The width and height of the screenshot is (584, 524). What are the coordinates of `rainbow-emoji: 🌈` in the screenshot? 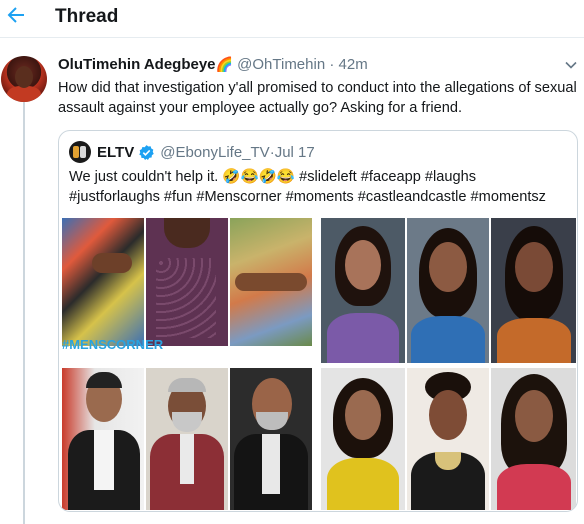 It's located at (224, 64).